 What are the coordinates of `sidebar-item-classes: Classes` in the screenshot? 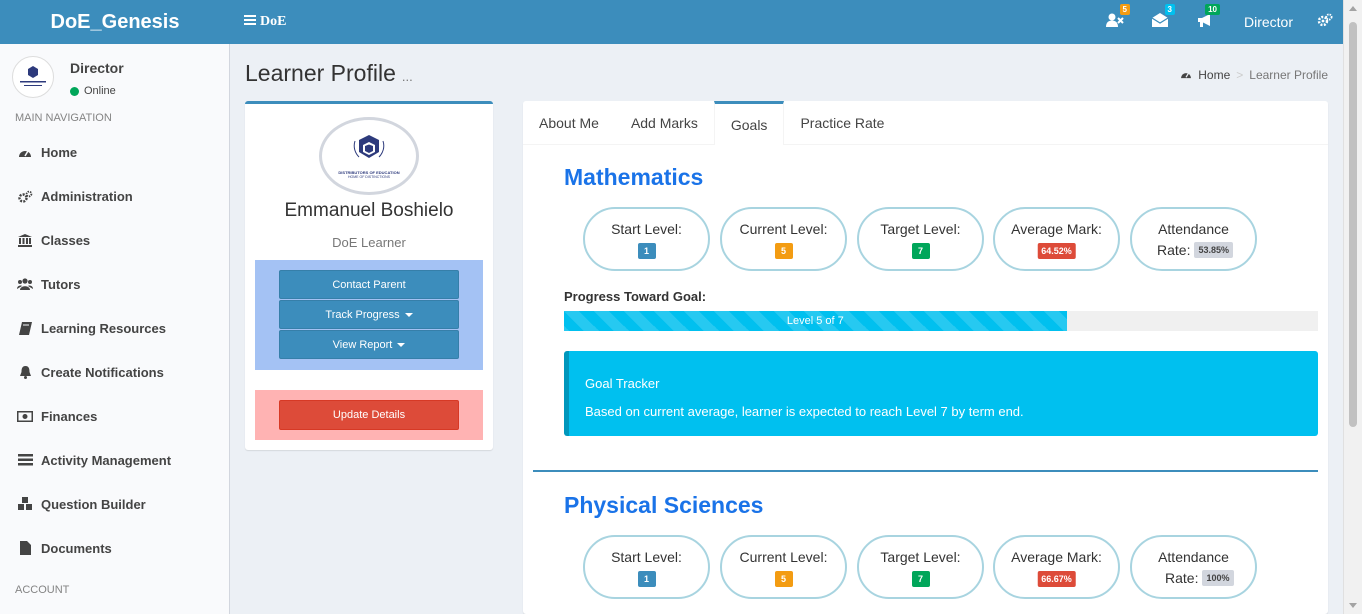 It's located at (114, 240).